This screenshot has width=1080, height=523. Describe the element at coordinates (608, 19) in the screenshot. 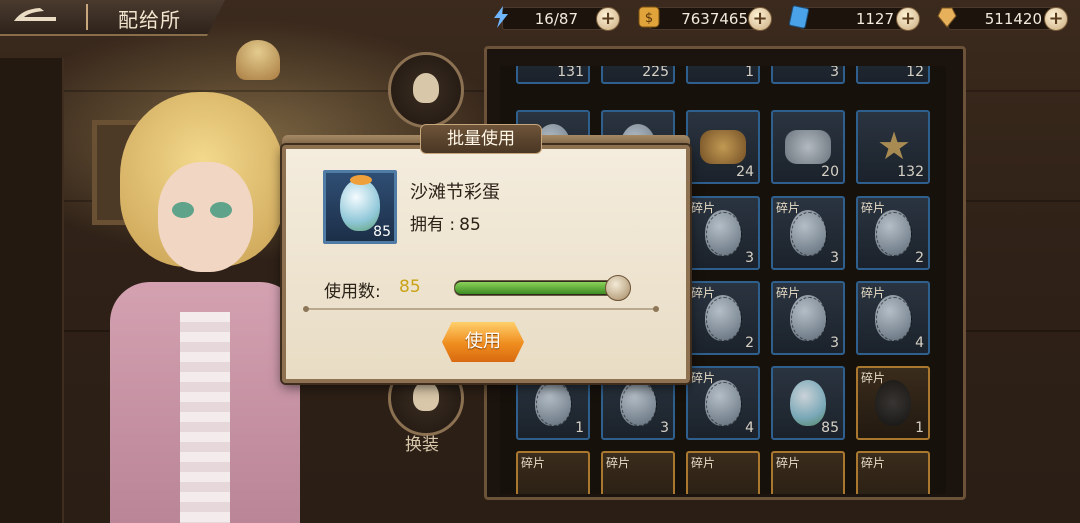

I see `add-stamina-button: +` at that location.